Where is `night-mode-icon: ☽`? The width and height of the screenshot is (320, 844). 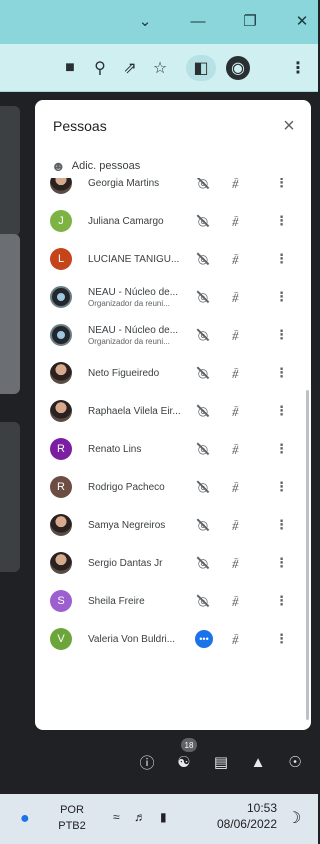 night-mode-icon: ☽ is located at coordinates (294, 818).